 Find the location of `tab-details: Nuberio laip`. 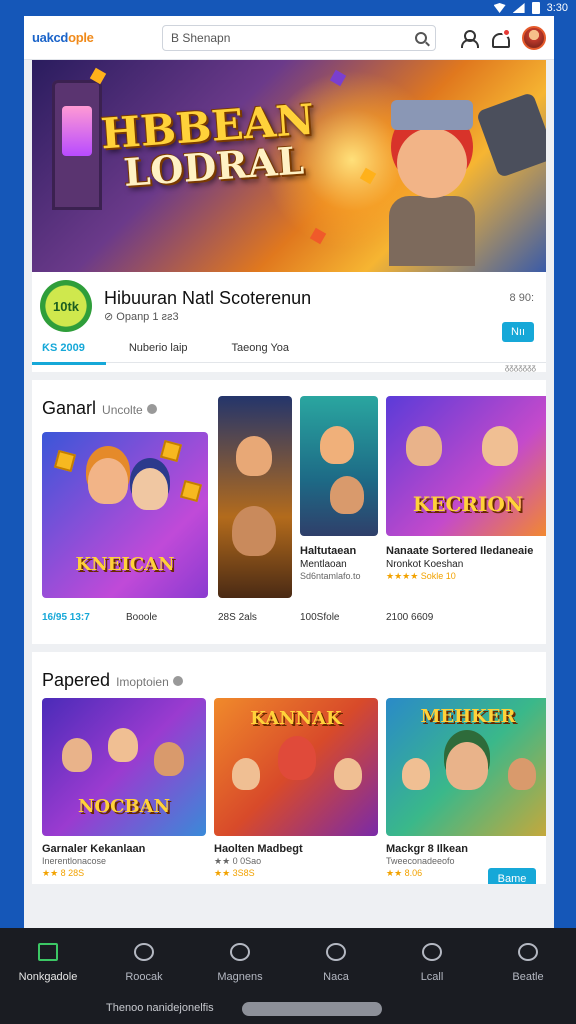

tab-details: Nuberio laip is located at coordinates (158, 348).